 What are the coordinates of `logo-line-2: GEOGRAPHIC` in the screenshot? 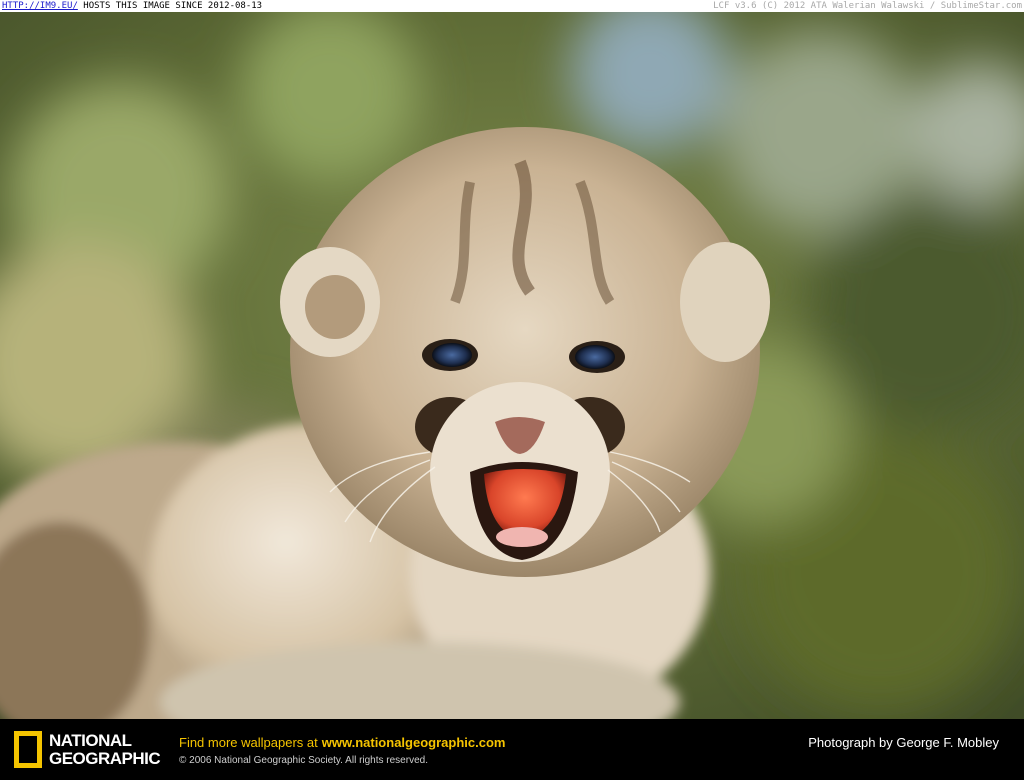 It's located at (105, 758).